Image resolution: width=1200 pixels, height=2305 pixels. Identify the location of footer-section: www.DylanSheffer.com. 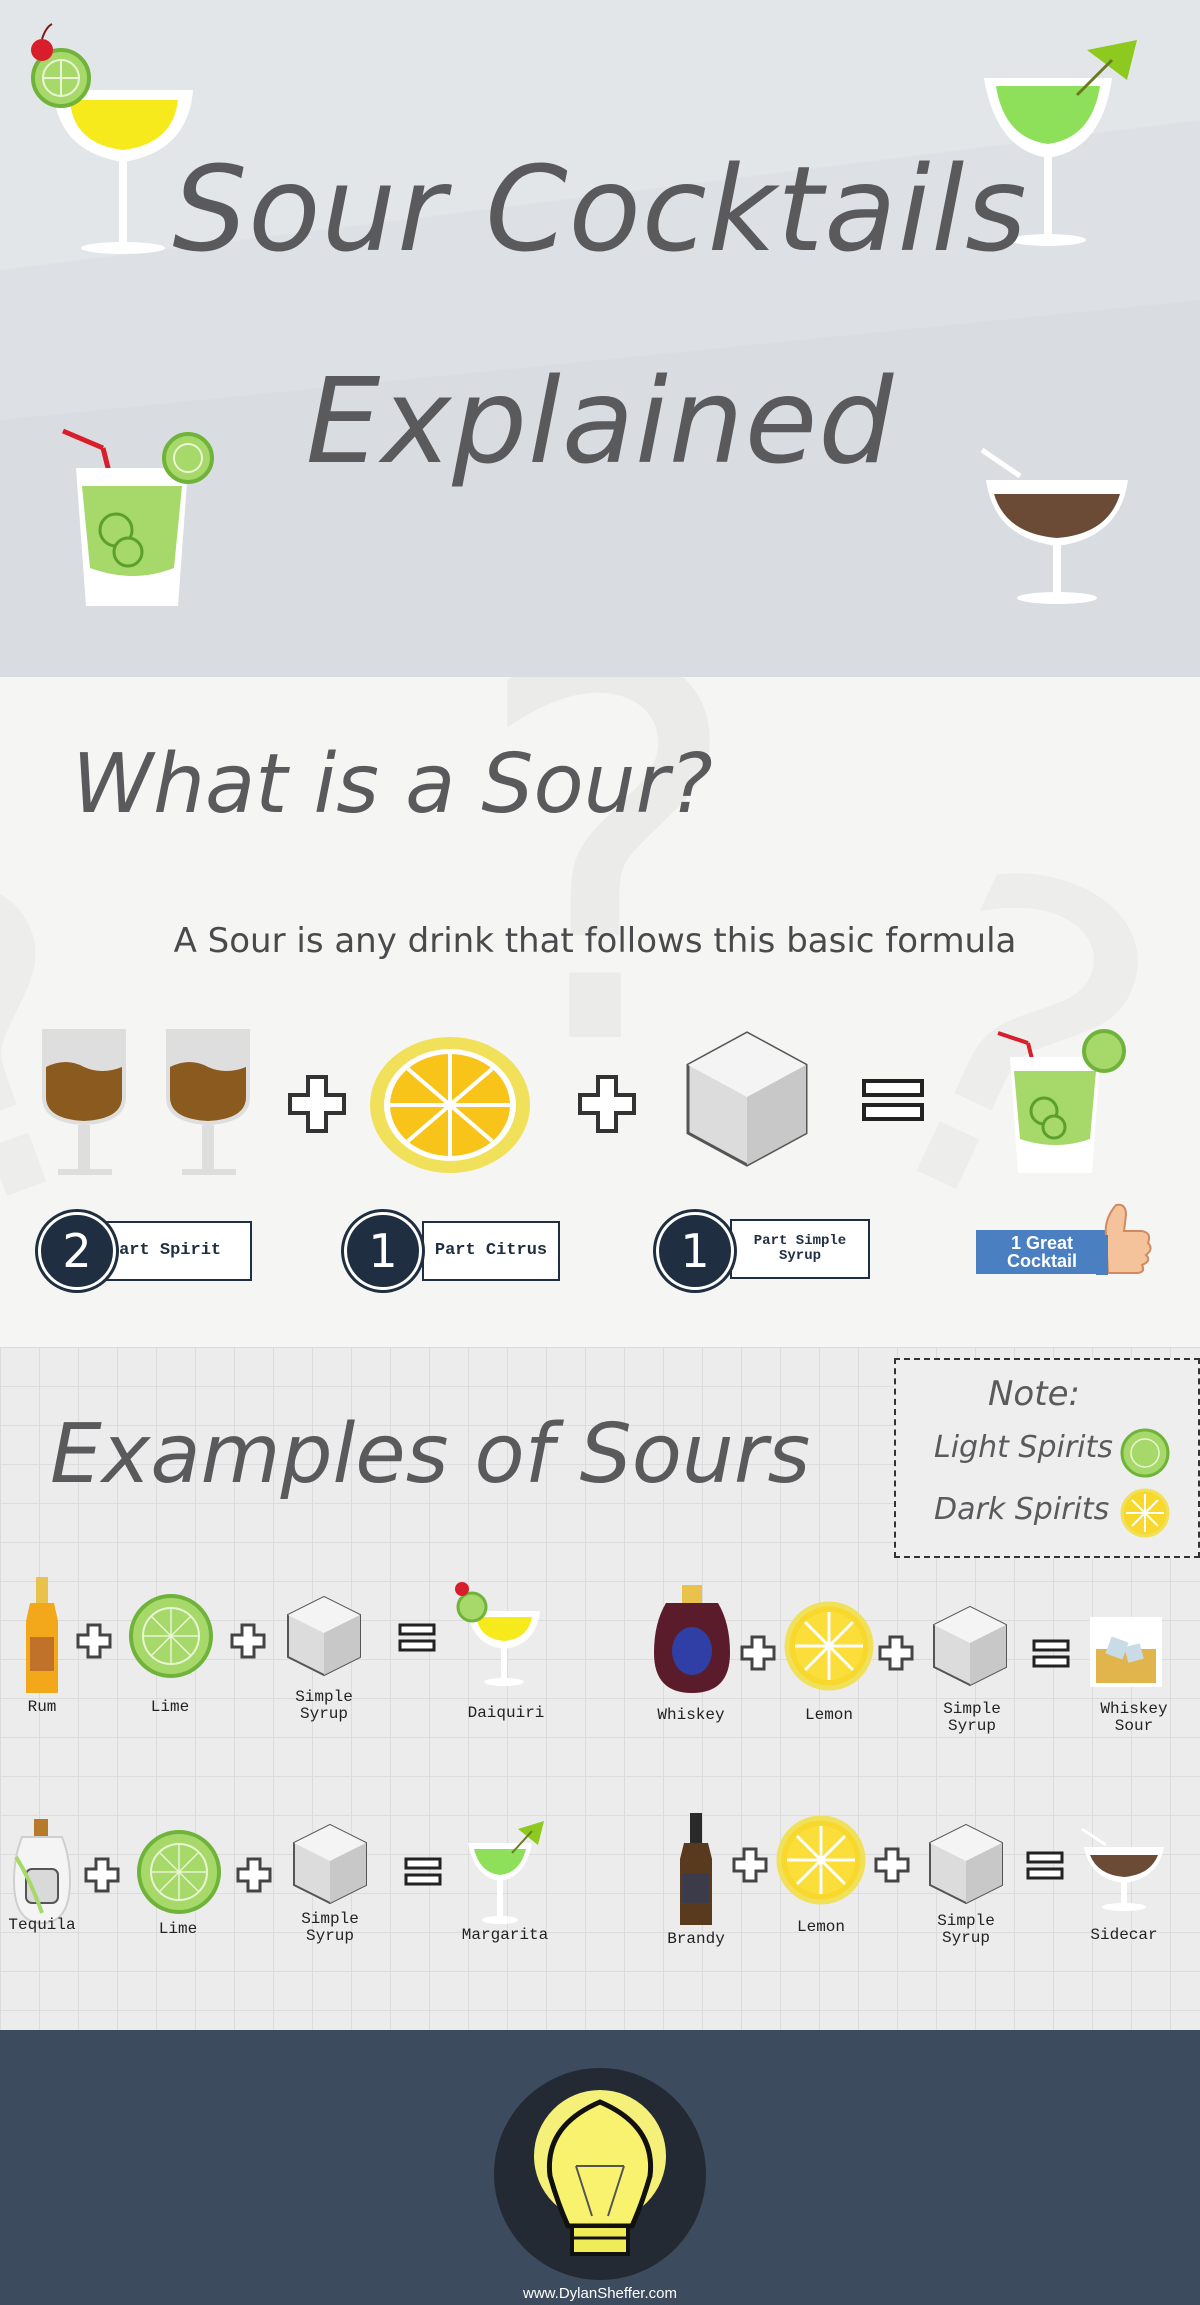
(600, 2167).